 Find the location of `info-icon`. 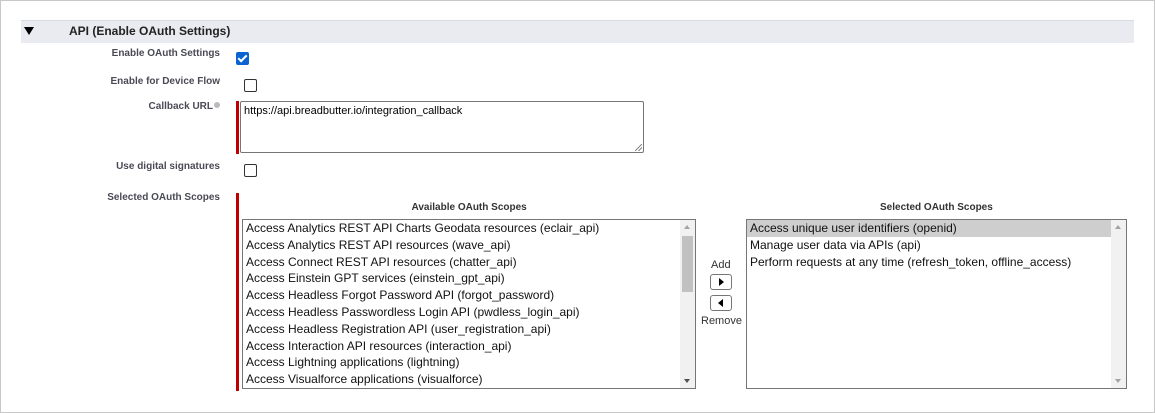

info-icon is located at coordinates (217, 105).